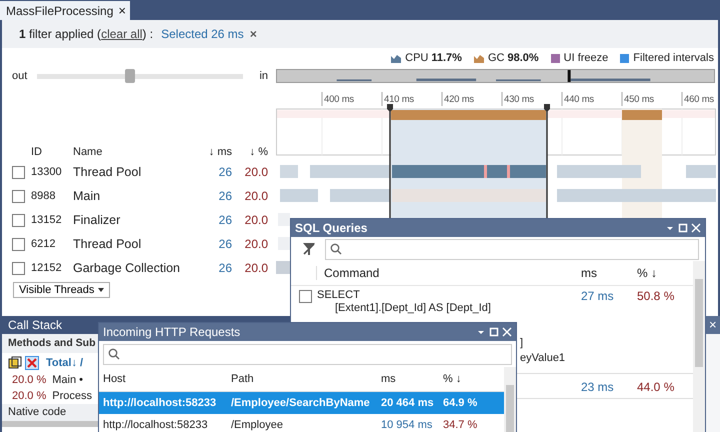 The height and width of the screenshot is (432, 720). What do you see at coordinates (598, 296) in the screenshot?
I see `query-duration: 27 ms` at bounding box center [598, 296].